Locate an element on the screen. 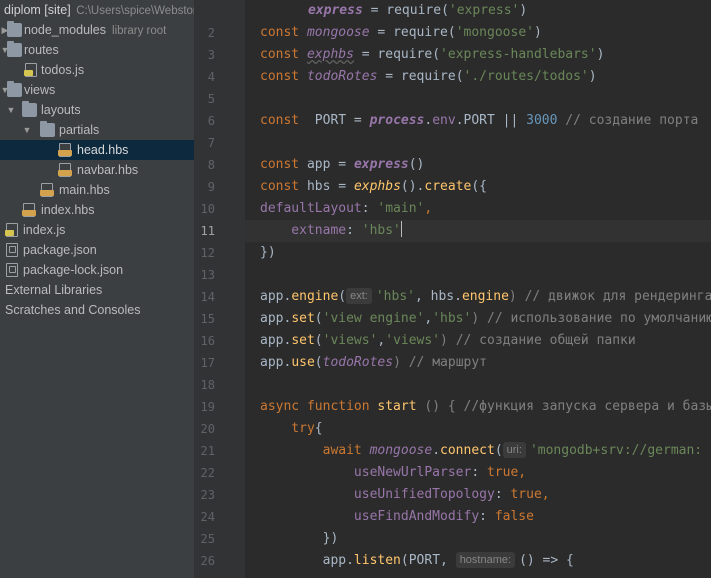 The height and width of the screenshot is (578, 711). line-number: 7 is located at coordinates (211, 143).